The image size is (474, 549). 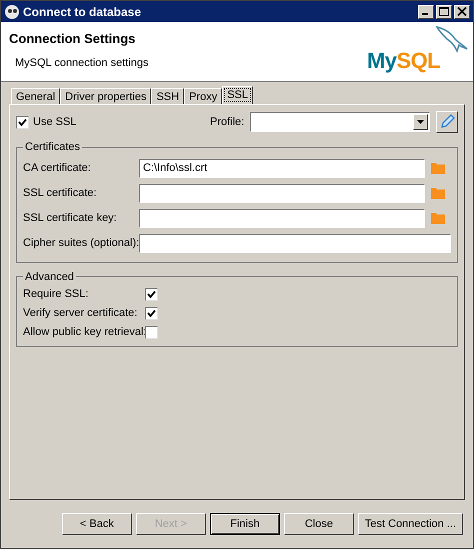 I want to click on header-title: Connection Settings, so click(x=72, y=39).